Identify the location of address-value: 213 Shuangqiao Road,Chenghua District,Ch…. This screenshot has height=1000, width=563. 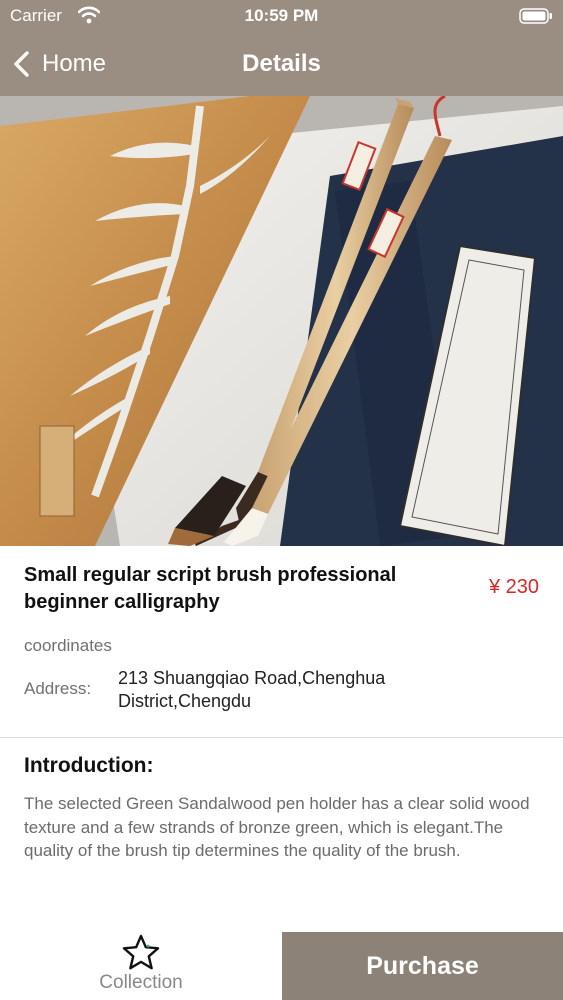
(252, 689).